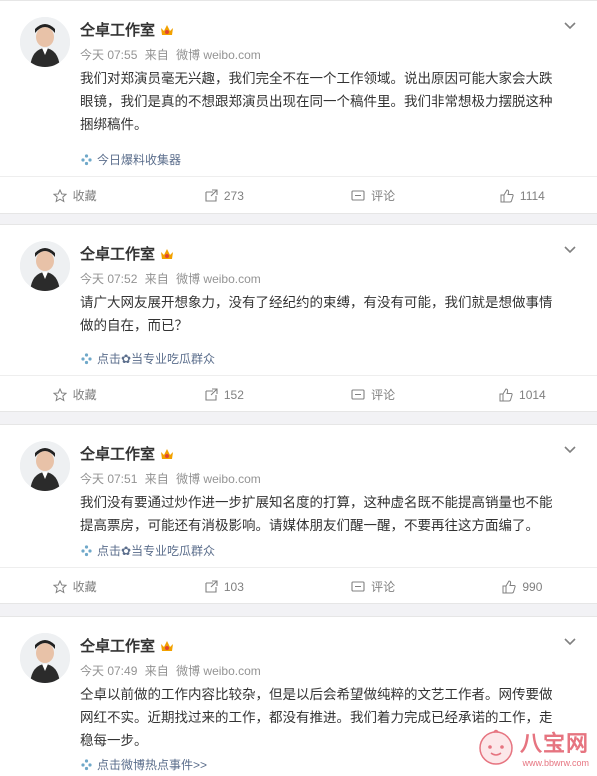  I want to click on repost-button: 103, so click(223, 586).